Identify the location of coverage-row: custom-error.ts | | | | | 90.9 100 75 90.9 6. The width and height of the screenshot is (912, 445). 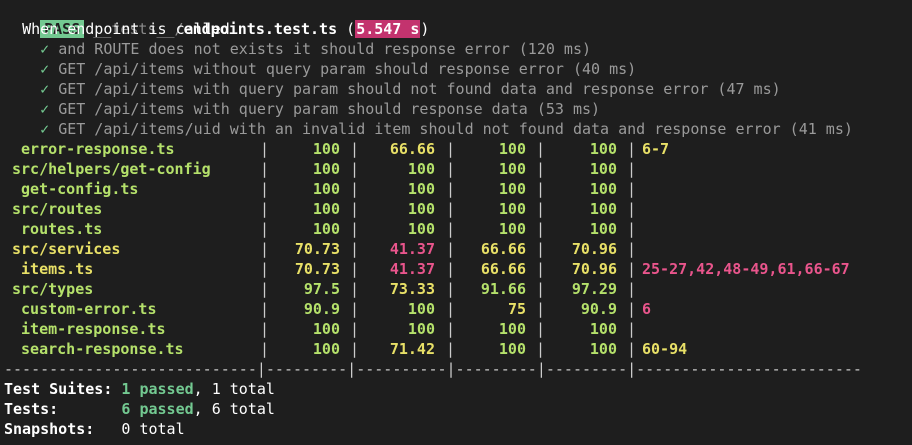
(456, 309).